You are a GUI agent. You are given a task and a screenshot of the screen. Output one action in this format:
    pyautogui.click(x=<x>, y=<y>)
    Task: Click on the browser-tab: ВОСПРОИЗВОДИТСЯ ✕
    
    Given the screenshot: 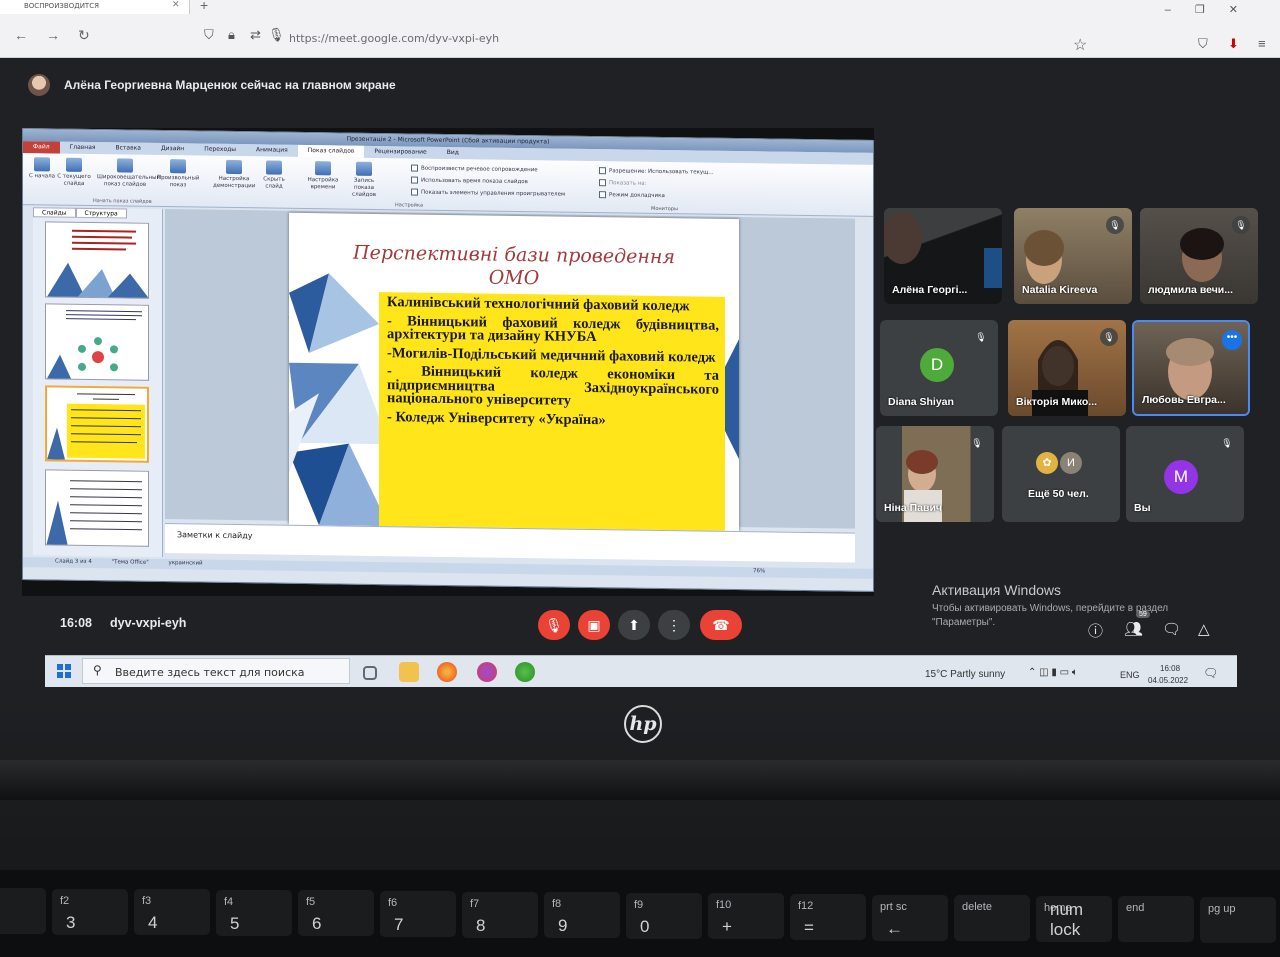 What is the action you would take?
    pyautogui.click(x=95, y=7)
    